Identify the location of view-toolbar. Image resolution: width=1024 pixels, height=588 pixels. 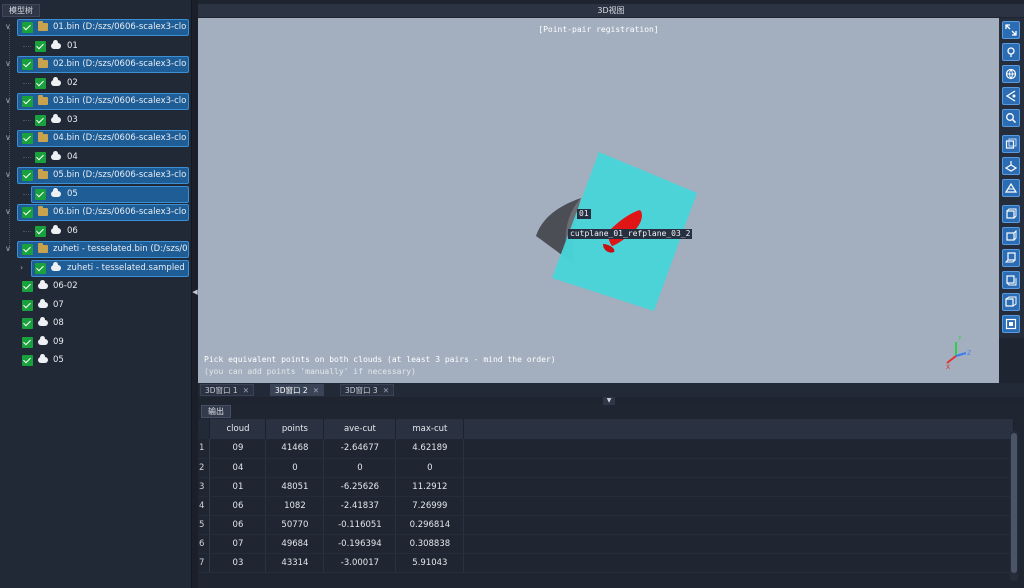
(1011, 178).